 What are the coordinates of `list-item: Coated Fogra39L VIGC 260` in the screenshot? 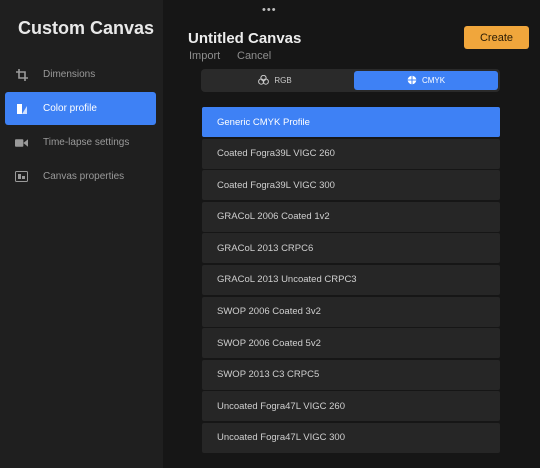 It's located at (351, 153).